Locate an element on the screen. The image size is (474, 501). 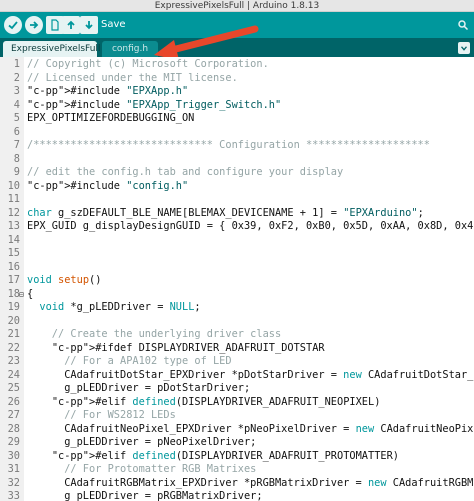
line-number: 11 is located at coordinates (13, 199).